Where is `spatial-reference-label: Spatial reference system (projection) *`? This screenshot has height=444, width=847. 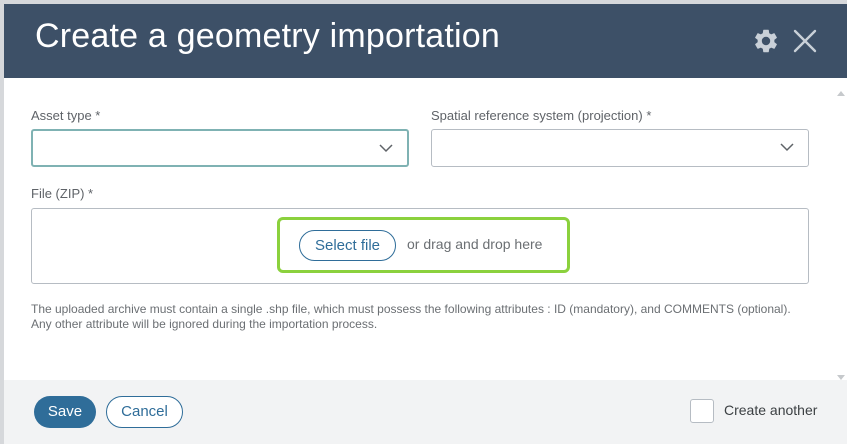
spatial-reference-label: Spatial reference system (projection) * is located at coordinates (541, 115).